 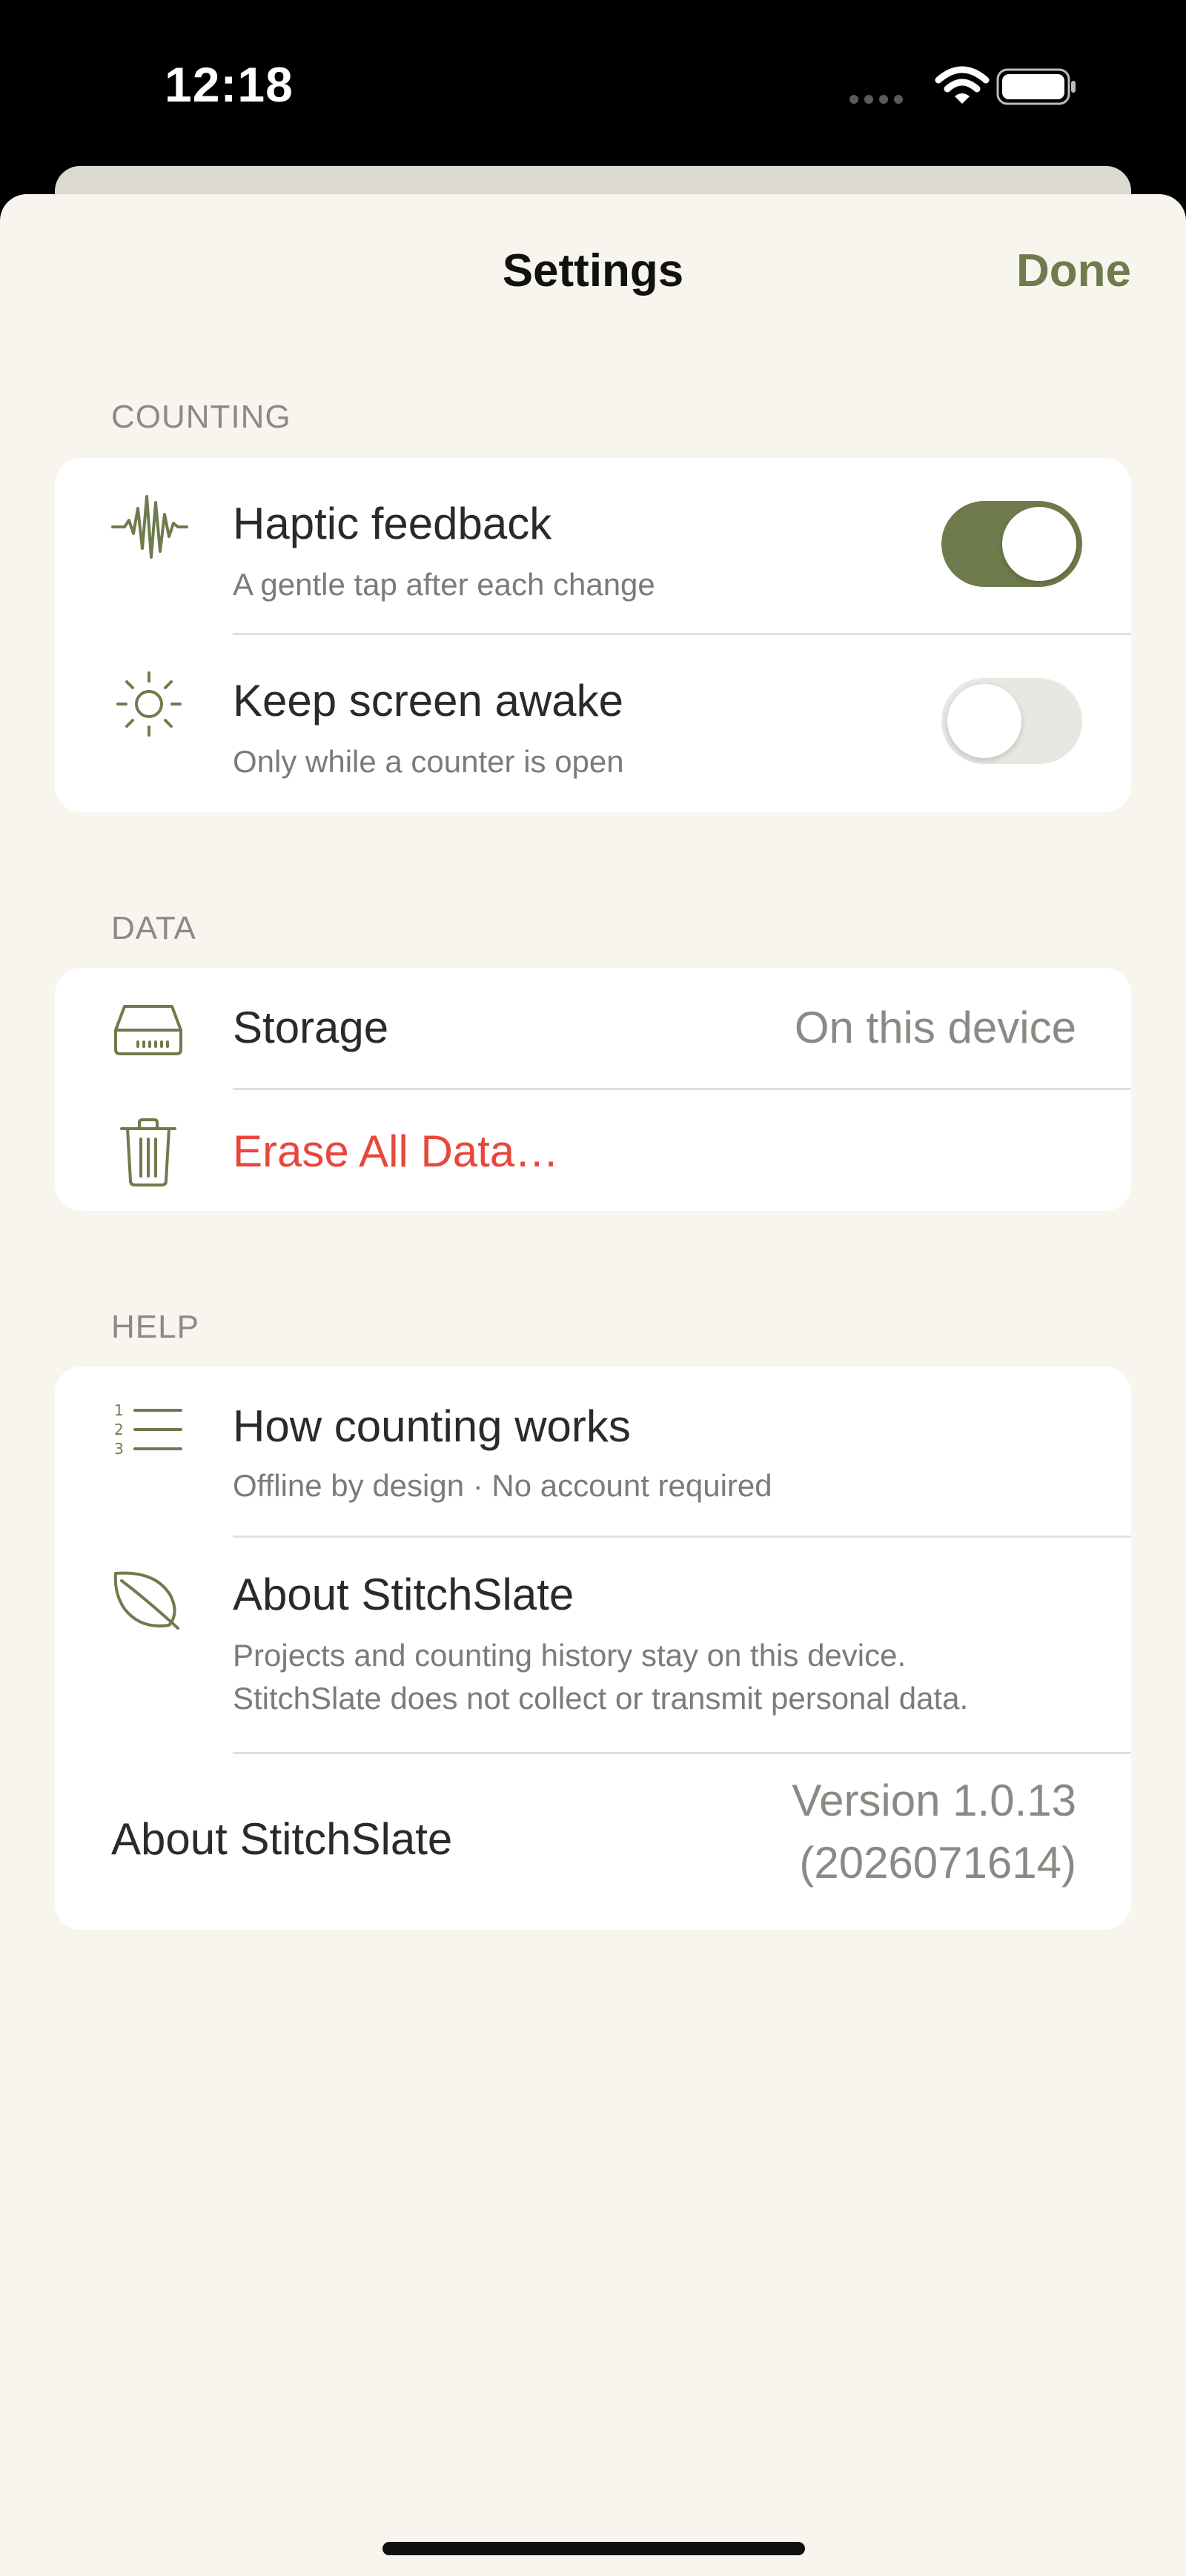 What do you see at coordinates (119, 1429) in the screenshot?
I see `svg-text: 2` at bounding box center [119, 1429].